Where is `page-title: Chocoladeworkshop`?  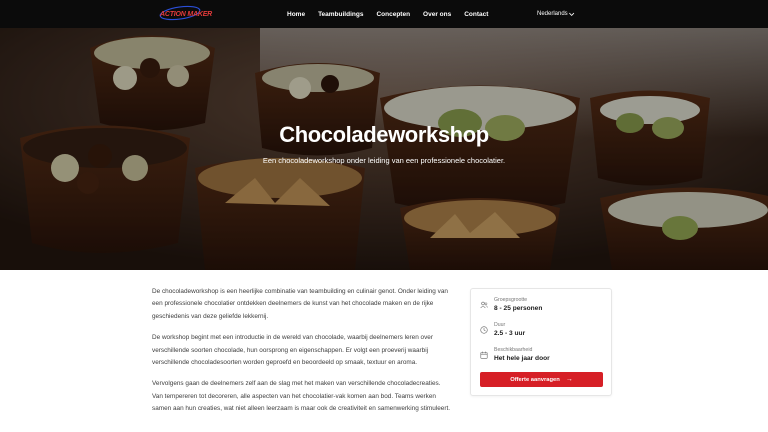 page-title: Chocoladeworkshop is located at coordinates (384, 134).